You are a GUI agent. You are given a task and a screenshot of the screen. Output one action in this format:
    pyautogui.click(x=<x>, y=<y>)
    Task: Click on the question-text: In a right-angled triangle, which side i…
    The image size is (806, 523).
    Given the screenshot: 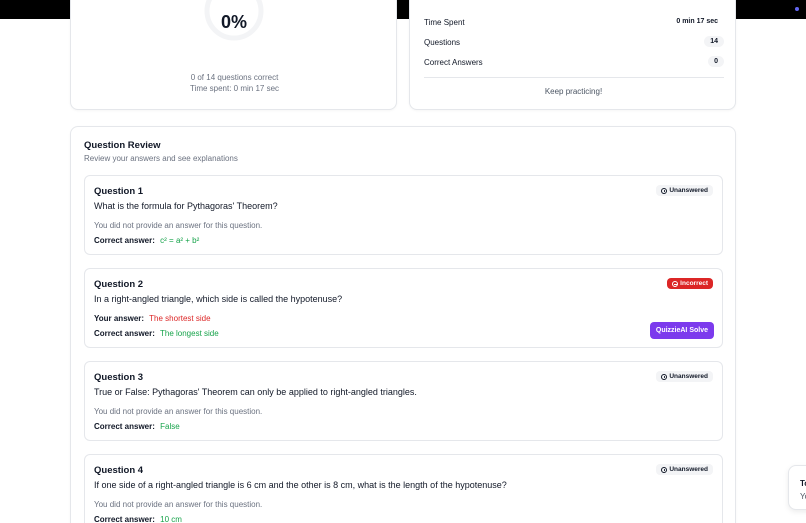 What is the action you would take?
    pyautogui.click(x=218, y=299)
    